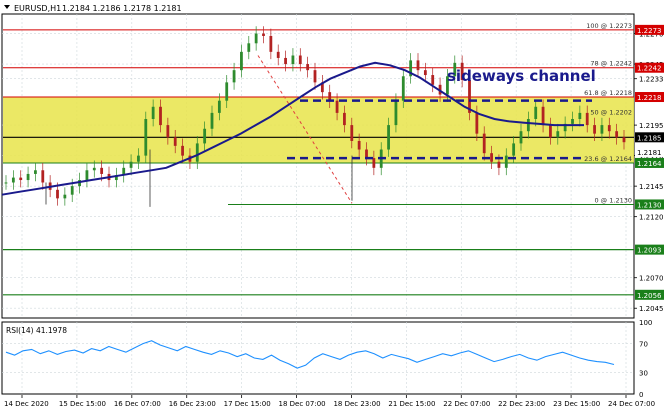 The width and height of the screenshot is (665, 415). Describe the element at coordinates (611, 64) in the screenshot. I see `fib-level-label: 78 @ 1.2242` at that location.